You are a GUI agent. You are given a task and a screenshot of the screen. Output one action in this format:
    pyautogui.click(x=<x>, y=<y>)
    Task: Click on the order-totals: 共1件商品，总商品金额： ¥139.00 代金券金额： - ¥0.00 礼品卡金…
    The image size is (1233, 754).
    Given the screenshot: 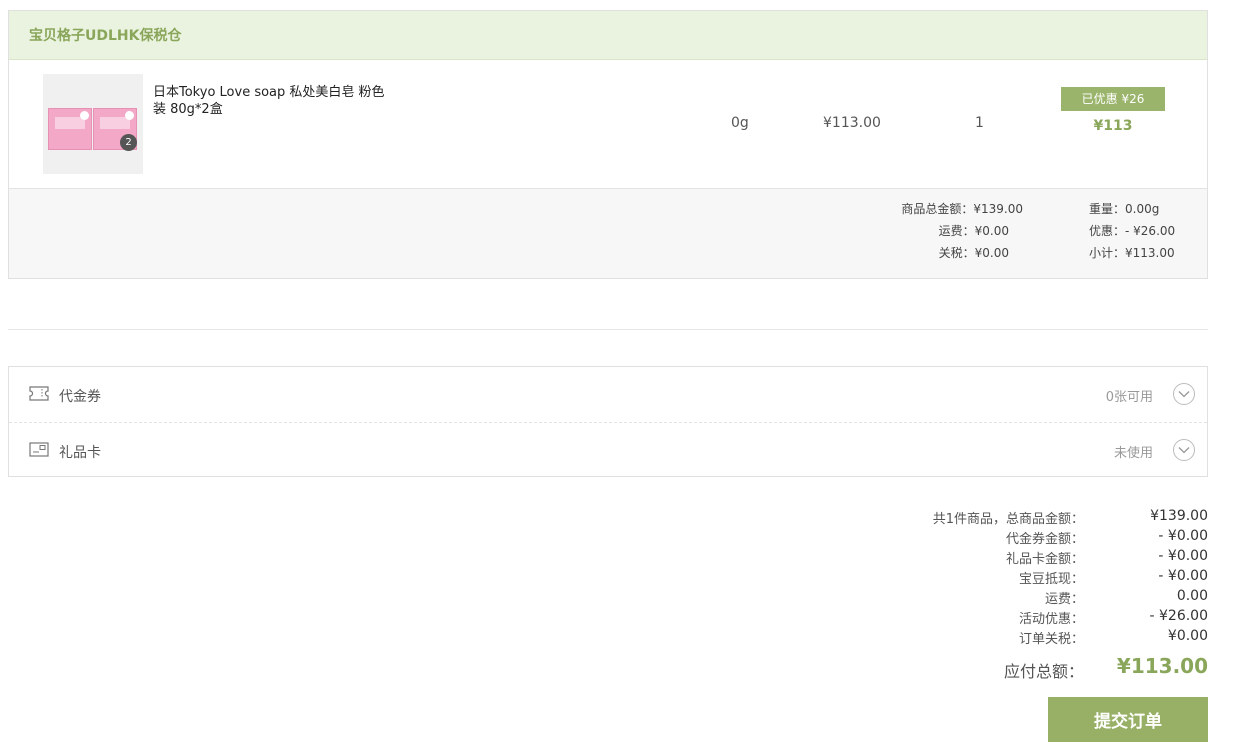 What is the action you would take?
    pyautogui.click(x=1014, y=578)
    